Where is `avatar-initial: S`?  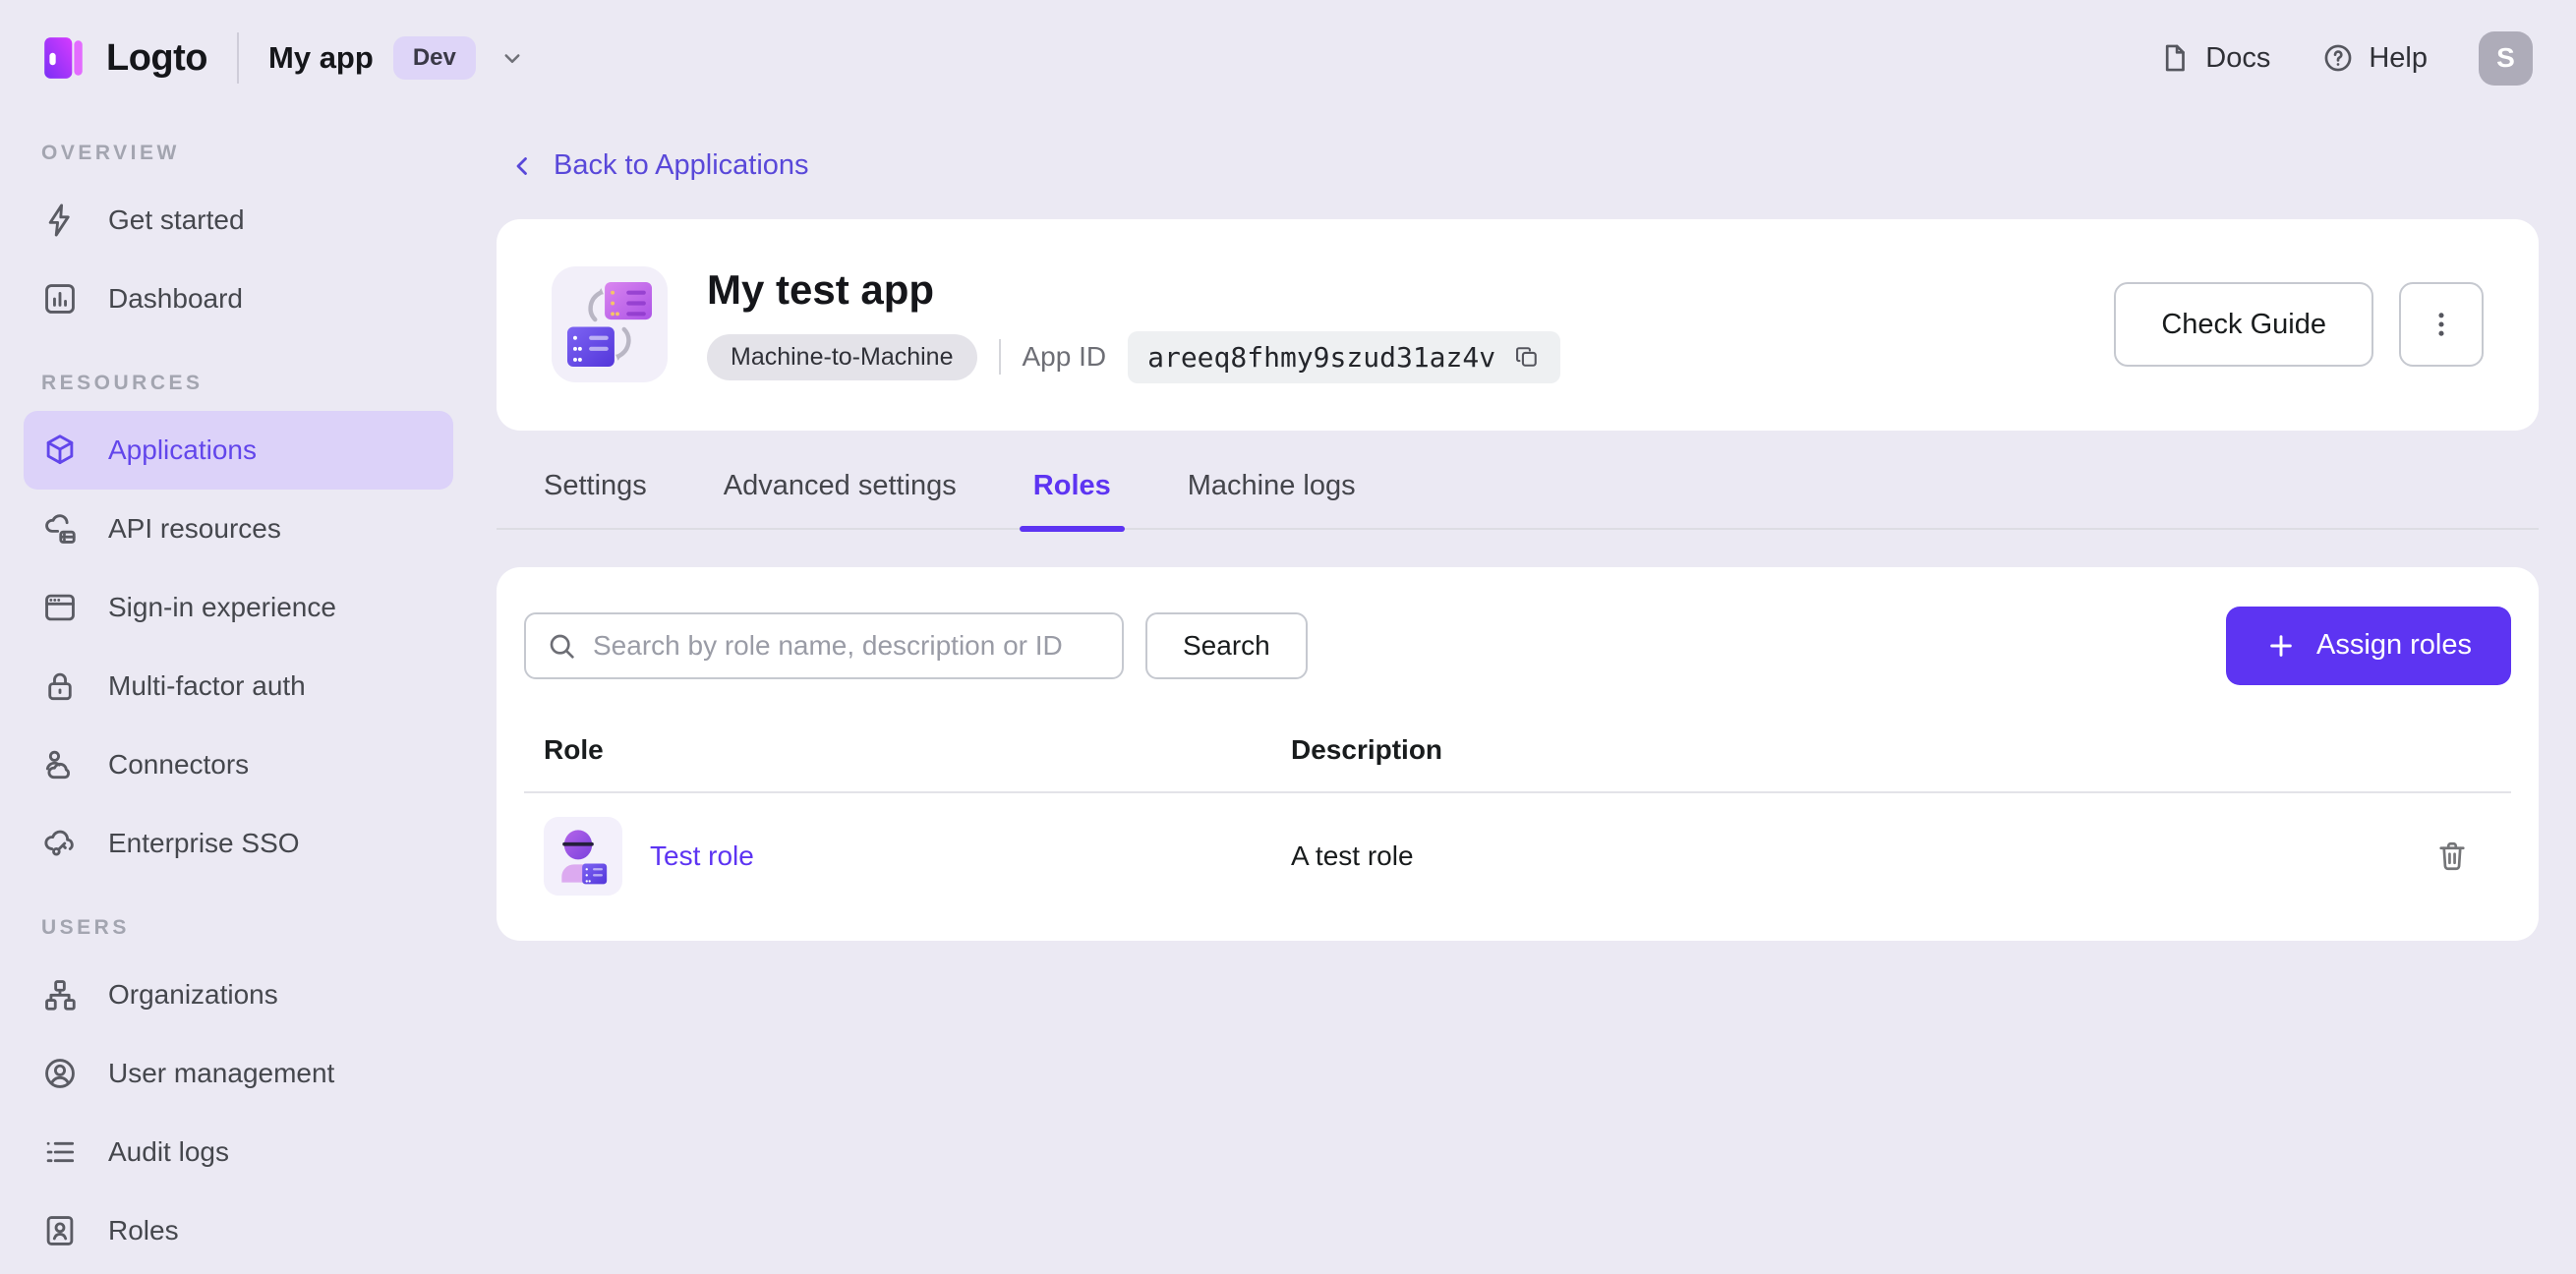
avatar-initial: S is located at coordinates (2505, 57).